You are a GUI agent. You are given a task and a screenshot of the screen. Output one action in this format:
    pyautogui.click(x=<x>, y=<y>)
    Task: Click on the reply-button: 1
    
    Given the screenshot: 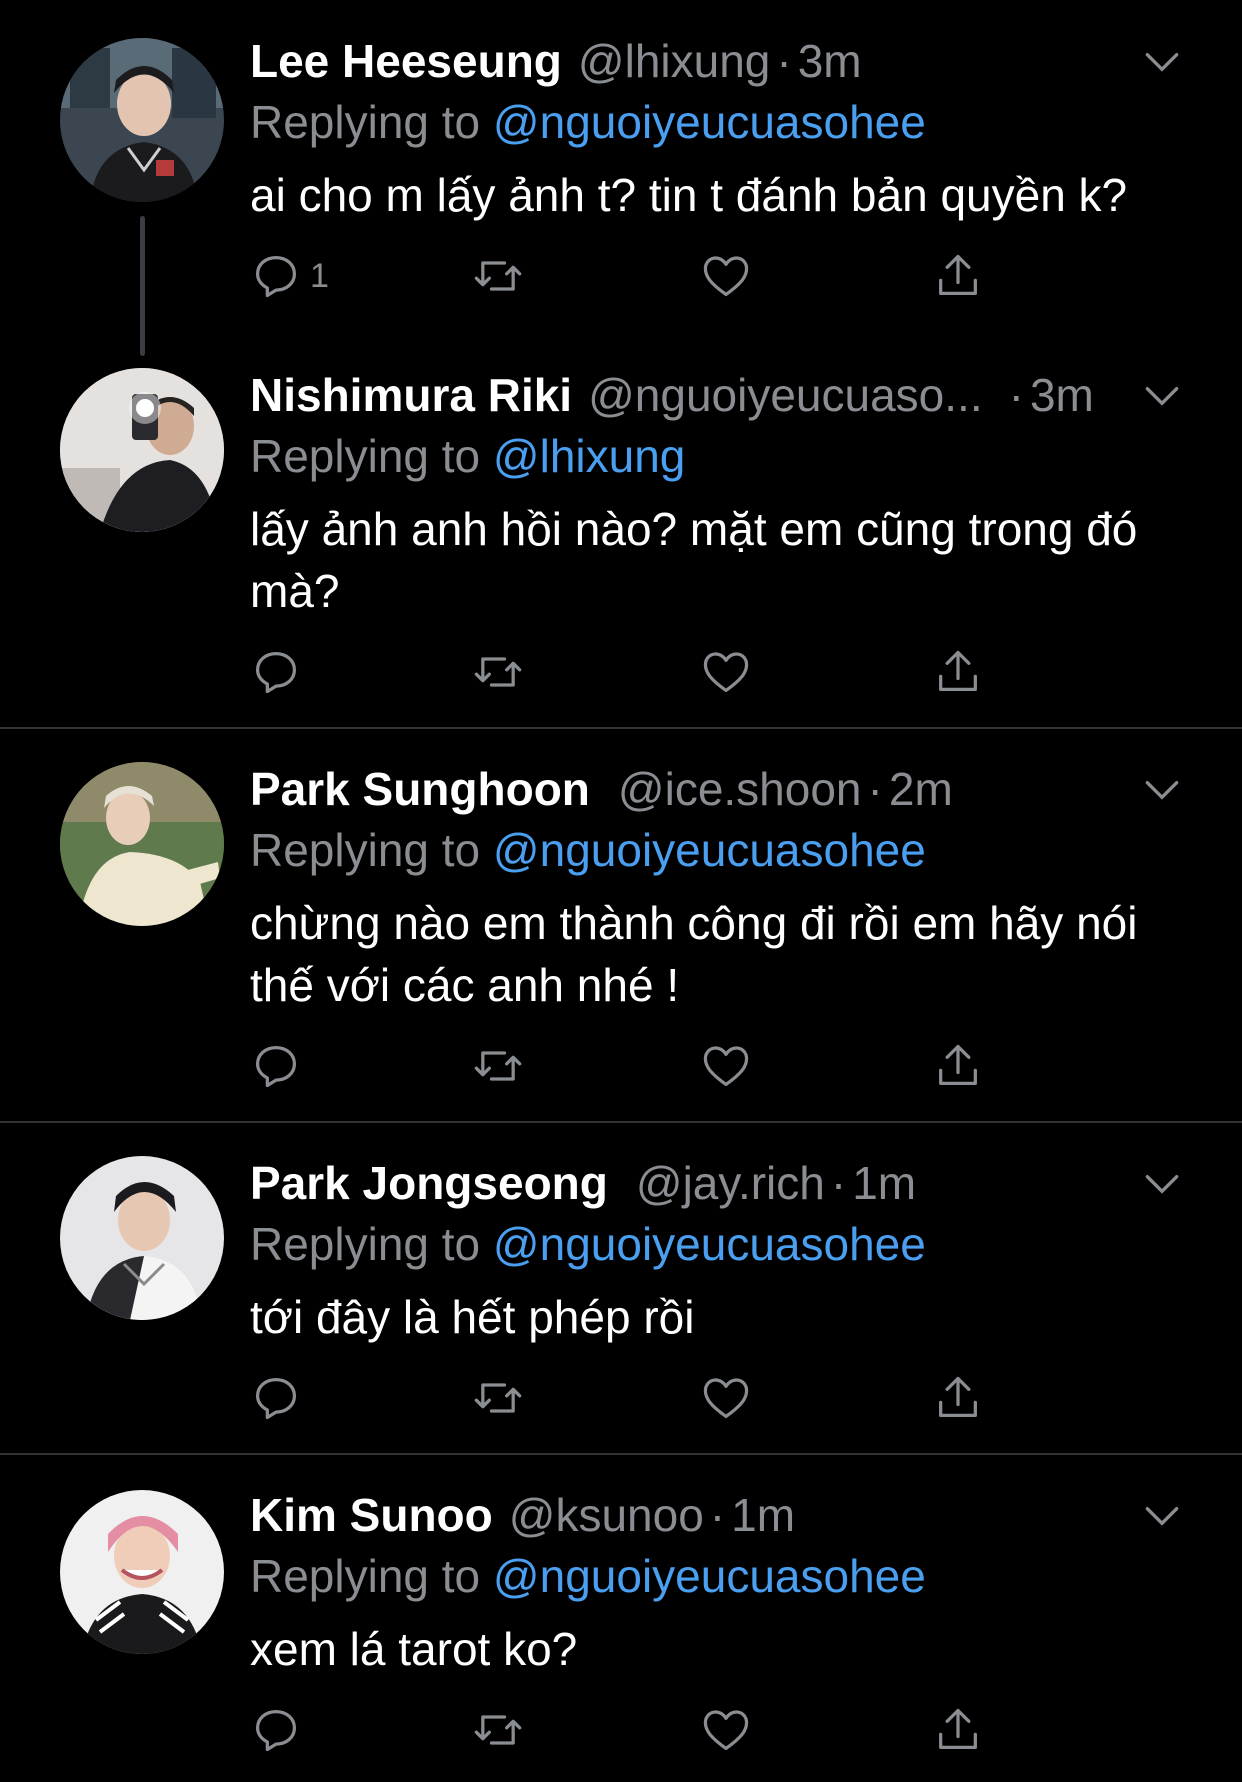 What is the action you would take?
    pyautogui.click(x=289, y=276)
    